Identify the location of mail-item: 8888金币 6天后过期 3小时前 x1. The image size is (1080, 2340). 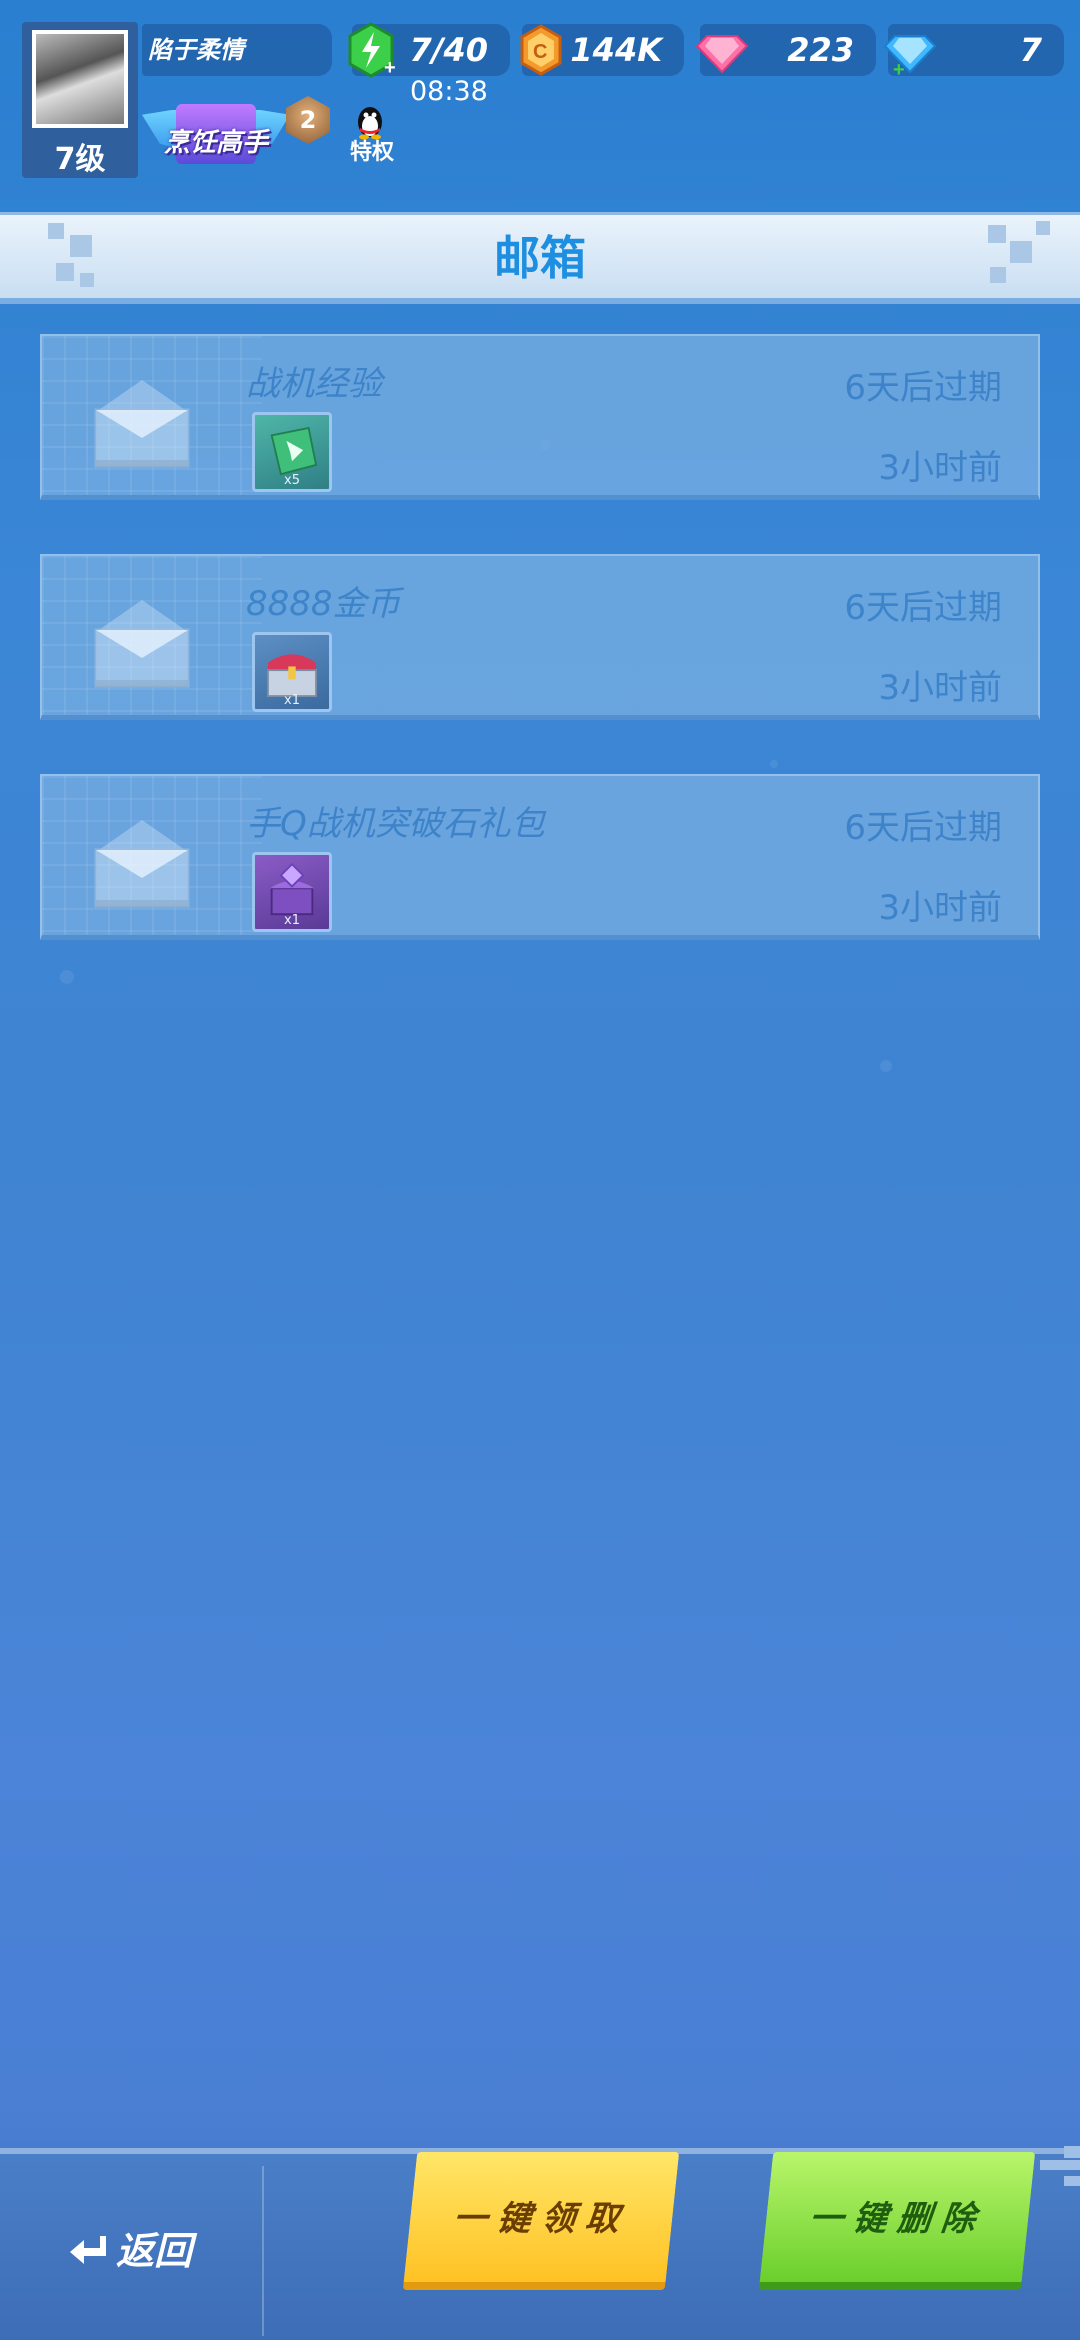
(540, 637).